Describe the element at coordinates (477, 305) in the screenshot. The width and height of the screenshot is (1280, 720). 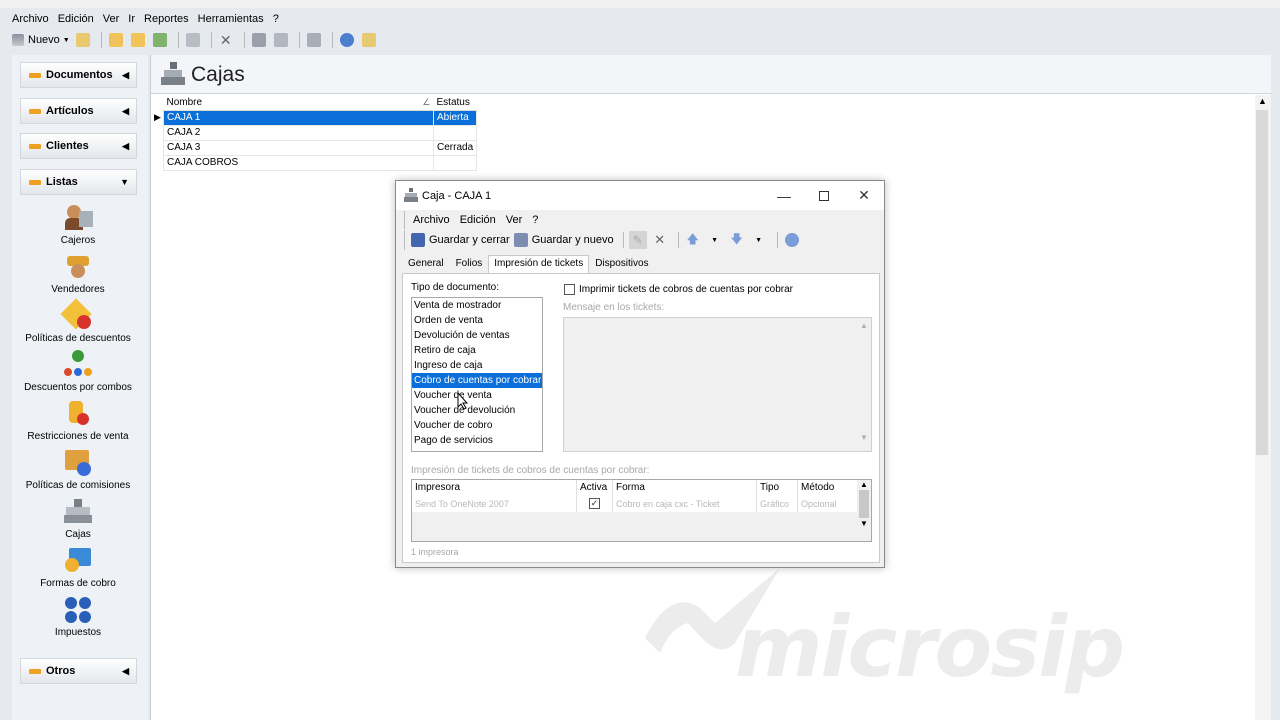
I see `list-item: Venta de mostrador` at that location.